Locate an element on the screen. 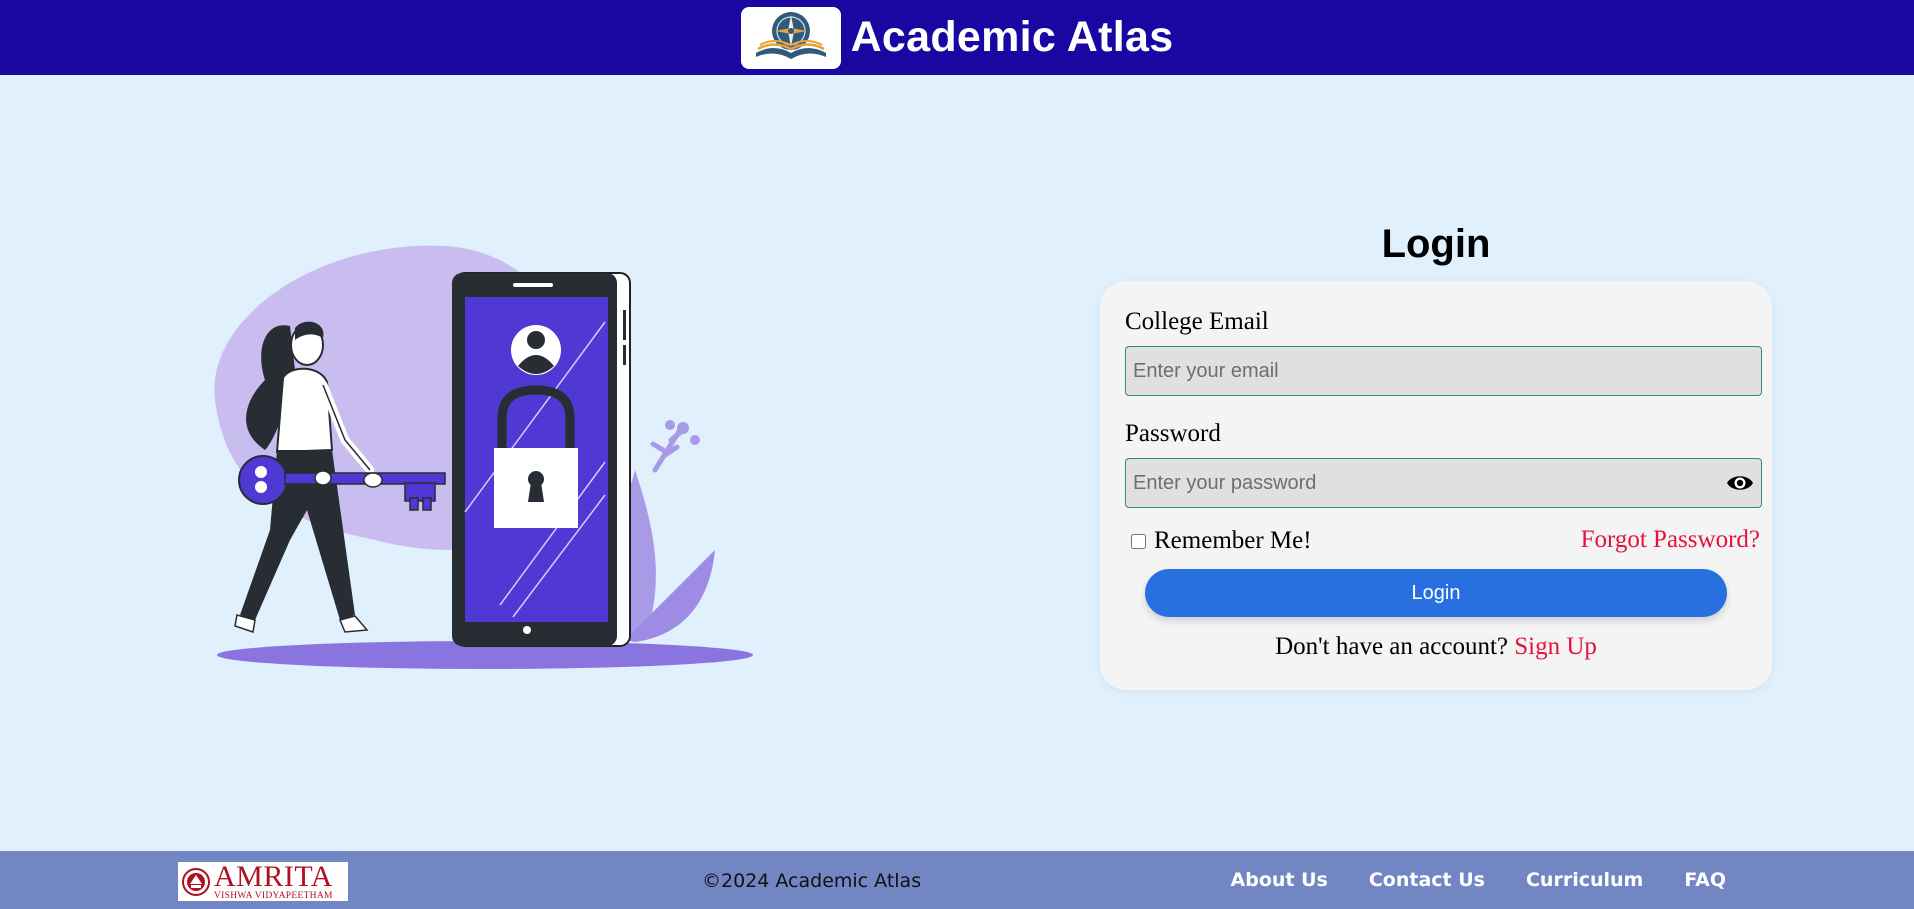  signup-row: Don't have an account? Sign Up is located at coordinates (1436, 647).